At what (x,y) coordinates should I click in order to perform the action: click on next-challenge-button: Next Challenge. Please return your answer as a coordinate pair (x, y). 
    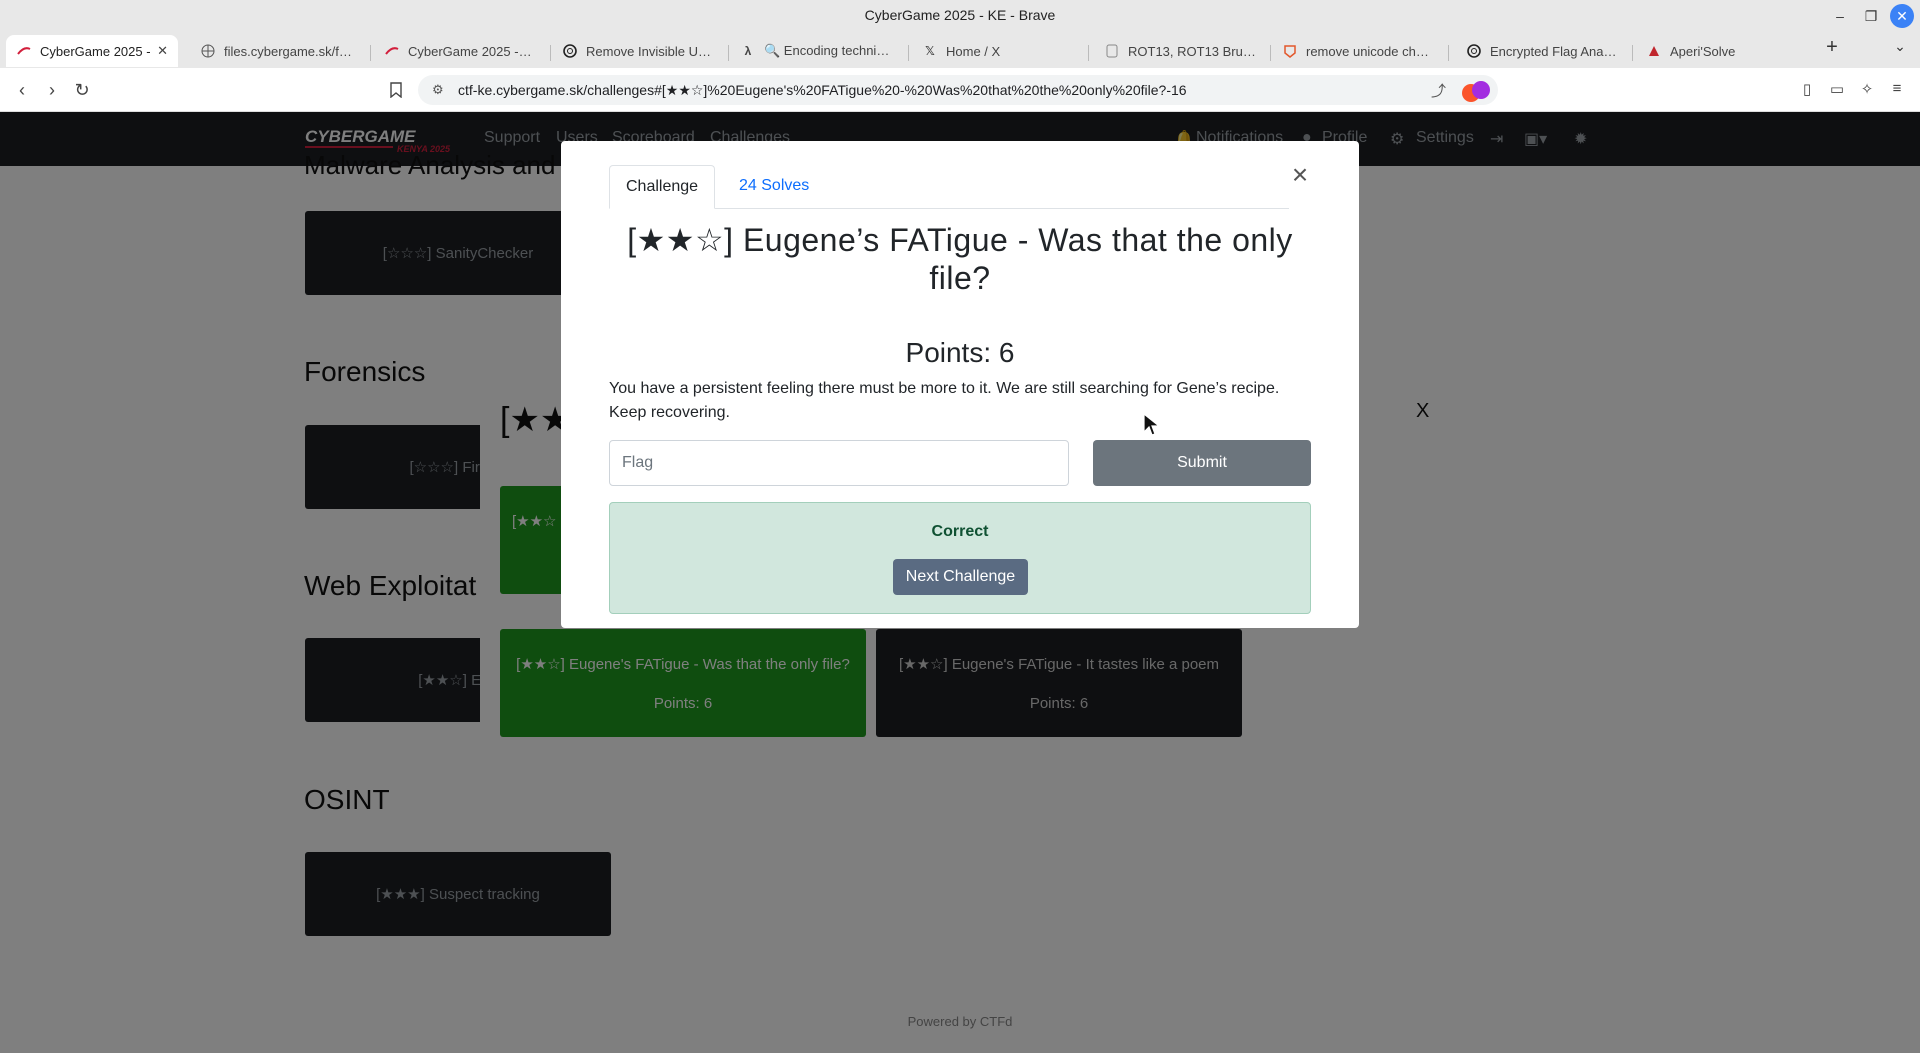
    Looking at the image, I should click on (960, 577).